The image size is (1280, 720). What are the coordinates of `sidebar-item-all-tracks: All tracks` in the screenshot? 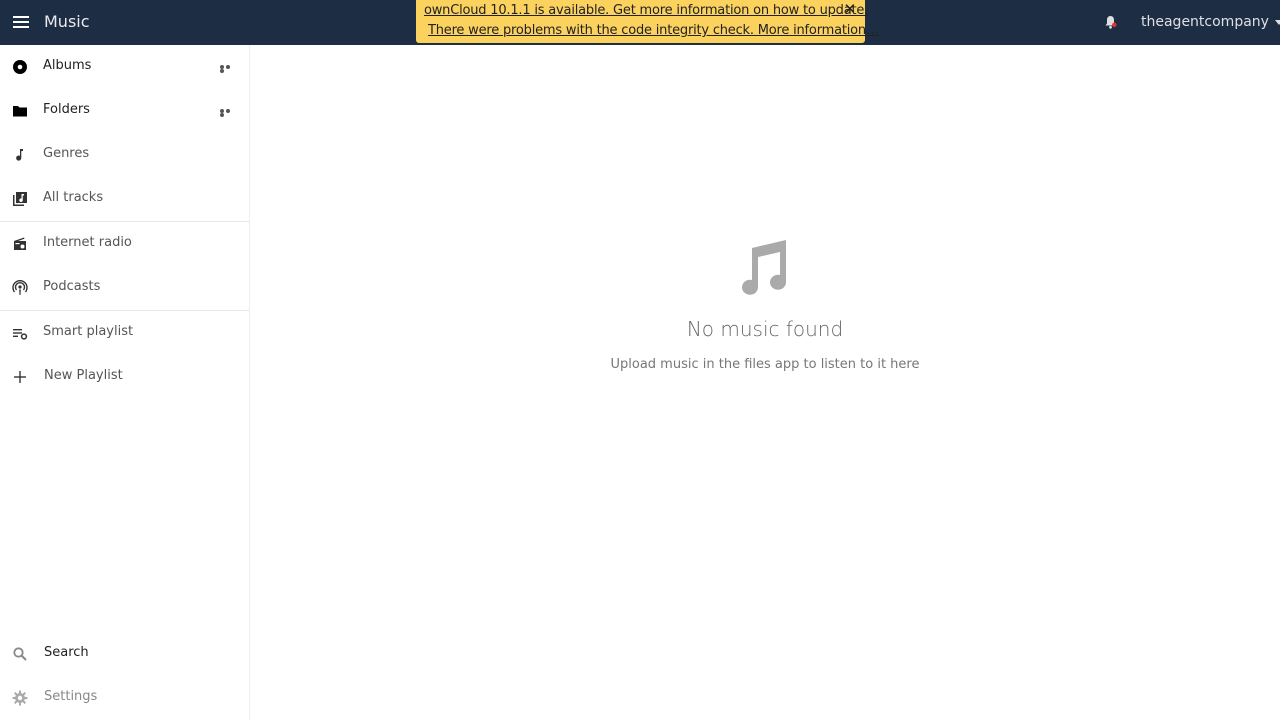 It's located at (124, 199).